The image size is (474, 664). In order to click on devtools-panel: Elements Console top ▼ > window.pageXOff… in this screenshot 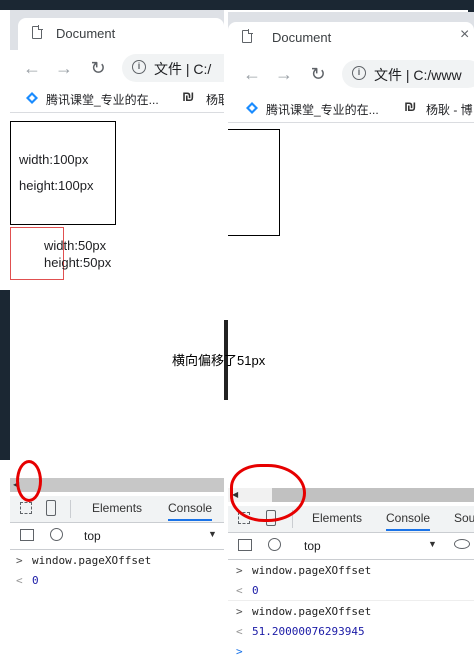, I will do `click(117, 580)`.